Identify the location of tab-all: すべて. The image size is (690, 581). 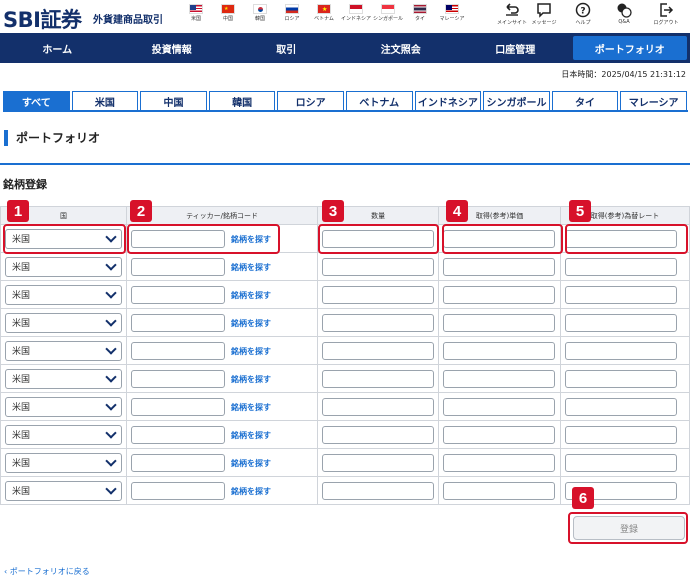
(36, 100).